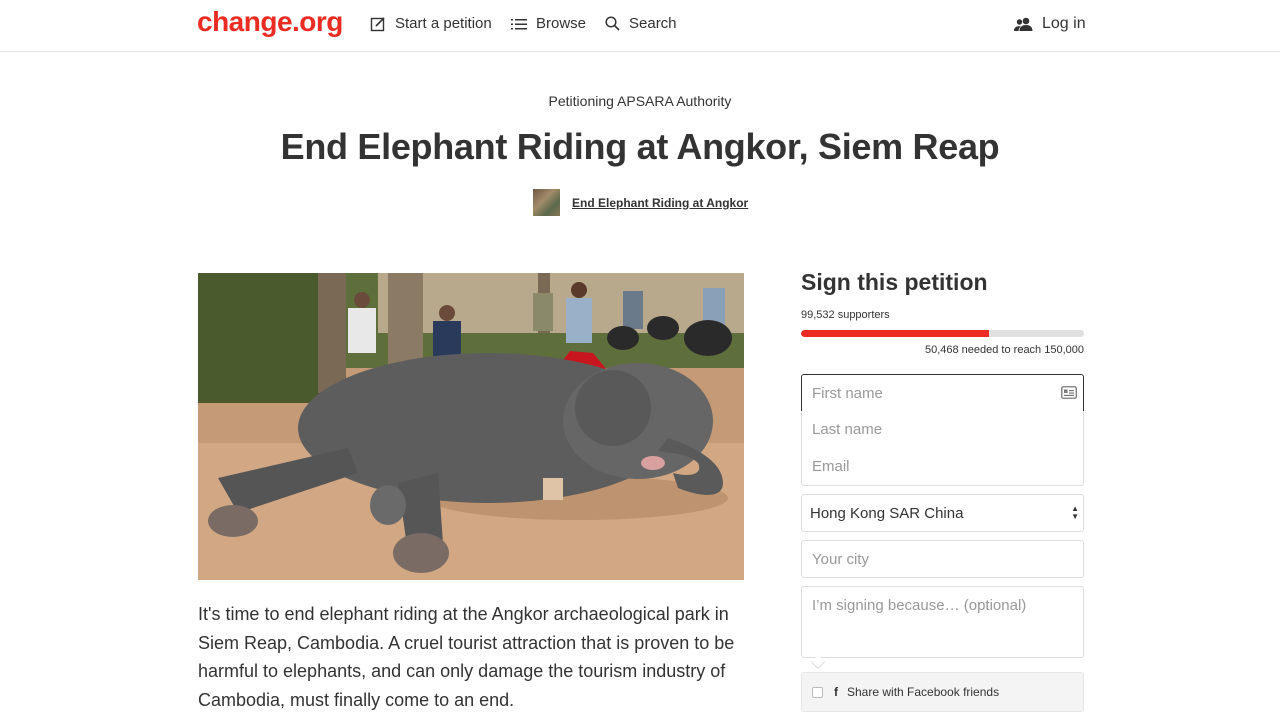 Image resolution: width=1280 pixels, height=720 pixels. I want to click on list-icon, so click(519, 23).